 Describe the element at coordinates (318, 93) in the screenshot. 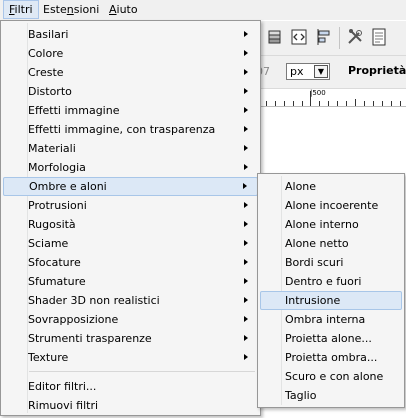

I see `ruler-label: |500` at that location.